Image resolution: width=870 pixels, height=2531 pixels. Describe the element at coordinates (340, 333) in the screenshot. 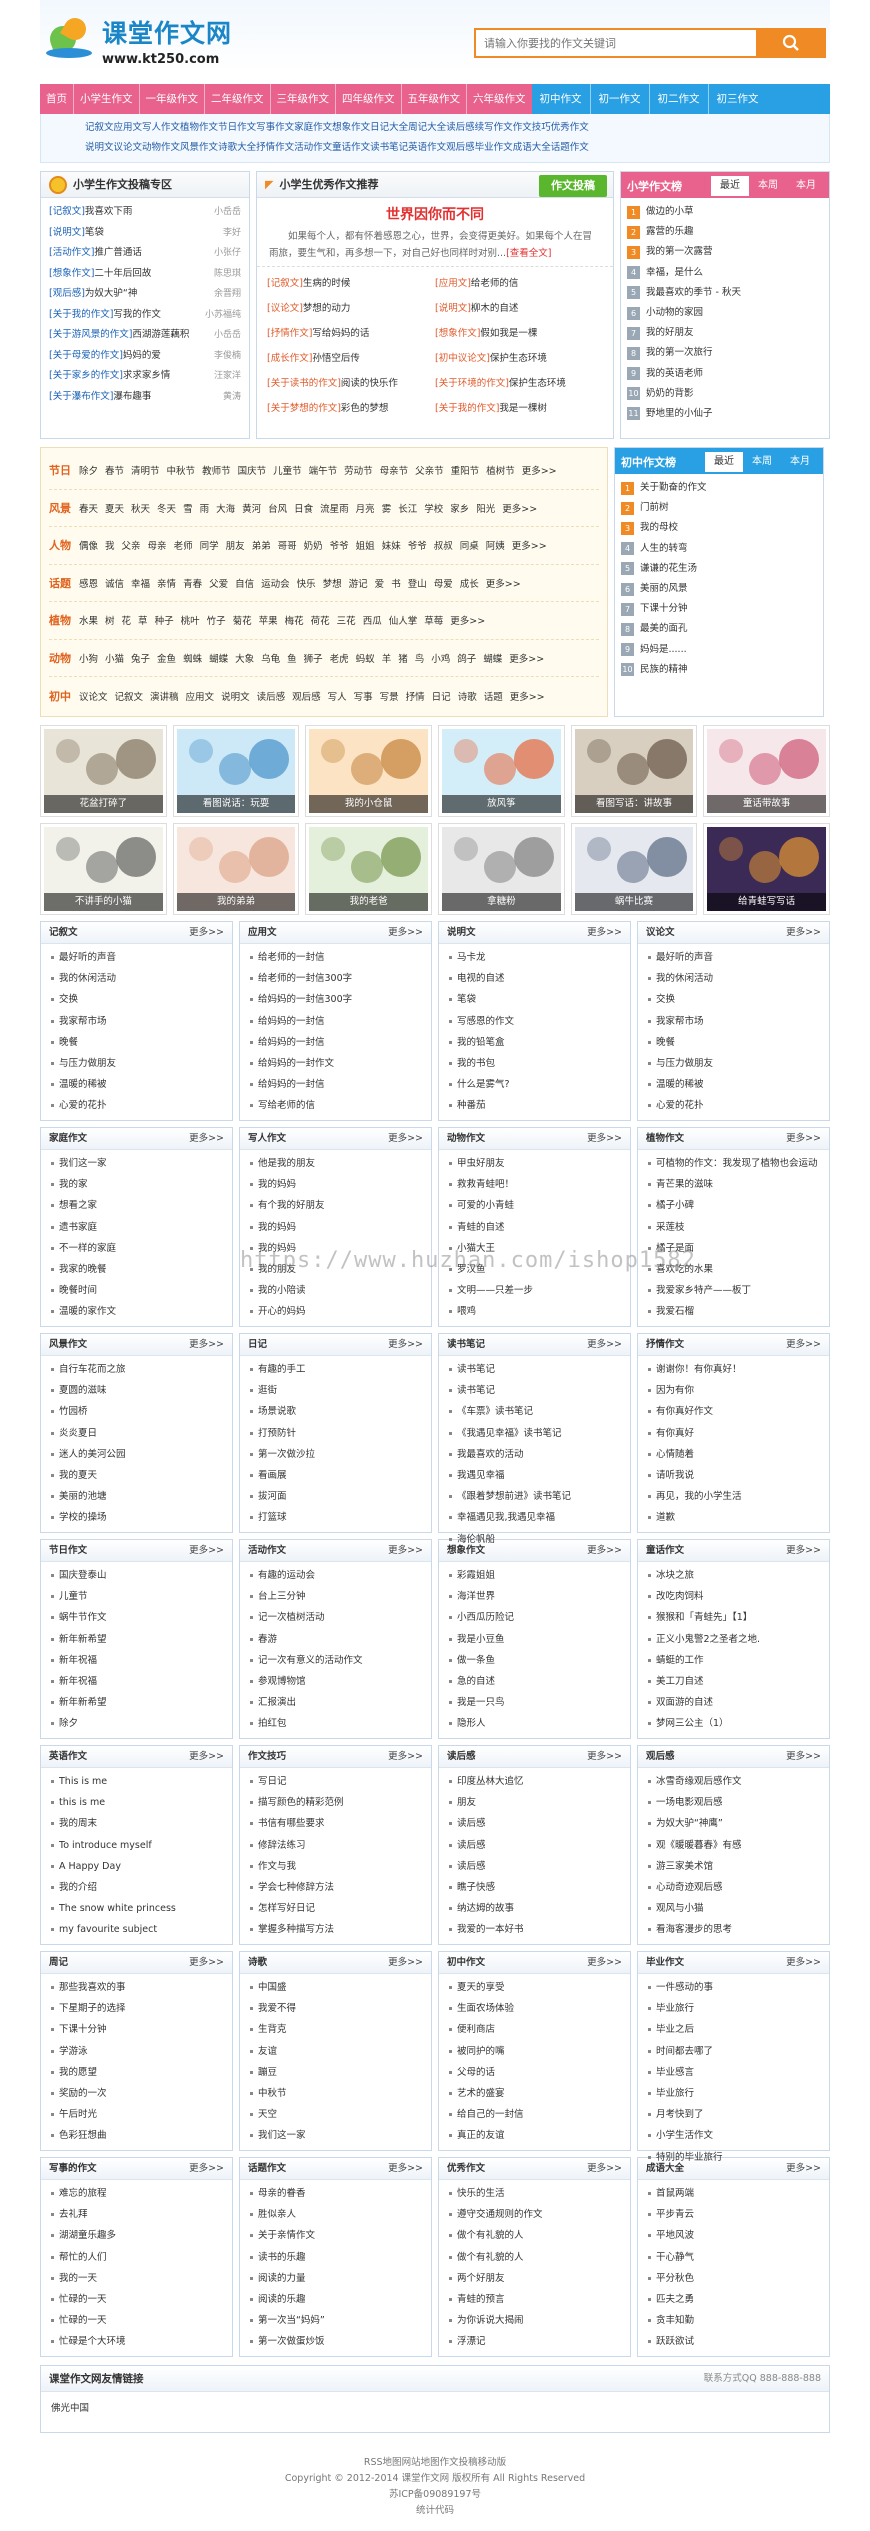

I see `essay-title: 写给妈妈的话` at that location.